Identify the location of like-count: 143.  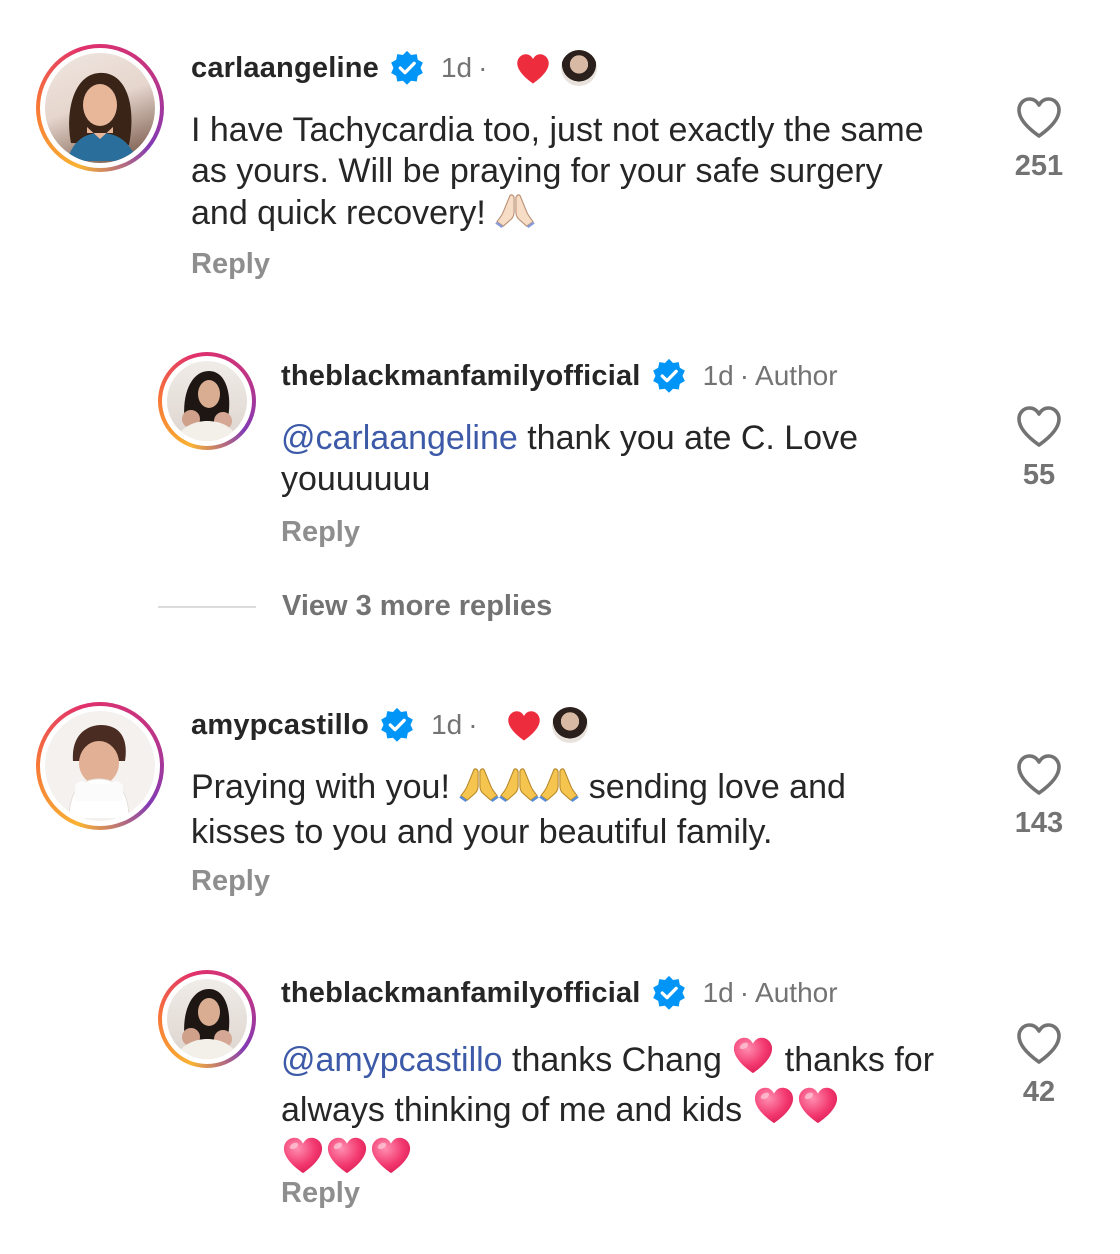
(1039, 823).